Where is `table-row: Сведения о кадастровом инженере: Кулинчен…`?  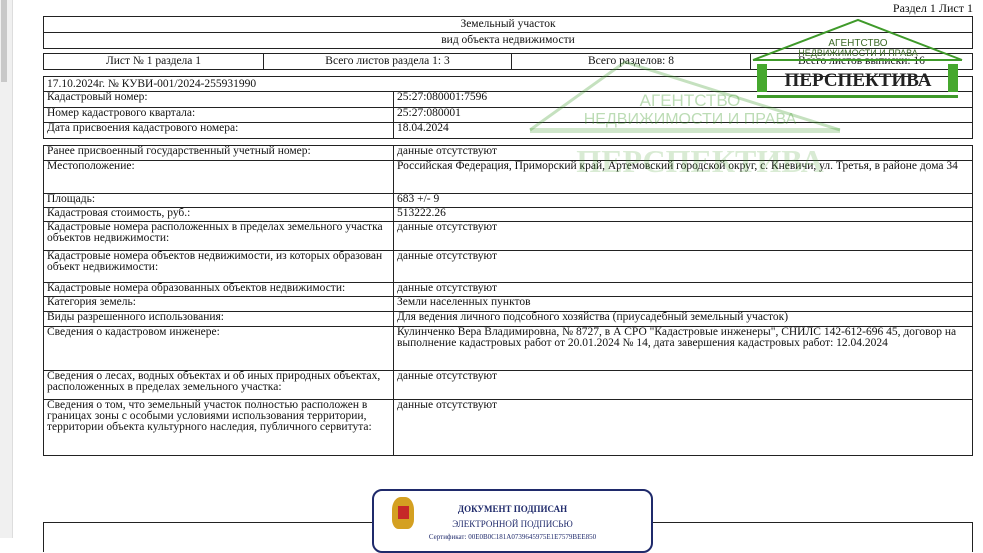 table-row: Сведения о кадастровом инженере: Кулинчен… is located at coordinates (508, 349).